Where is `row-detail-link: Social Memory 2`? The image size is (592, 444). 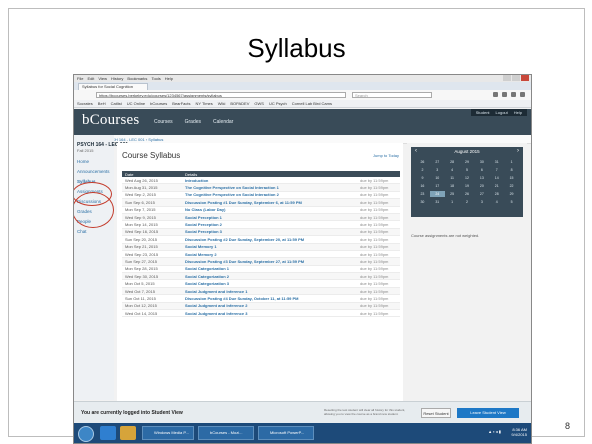
row-detail-link: Social Memory 2 is located at coordinates (271, 254).